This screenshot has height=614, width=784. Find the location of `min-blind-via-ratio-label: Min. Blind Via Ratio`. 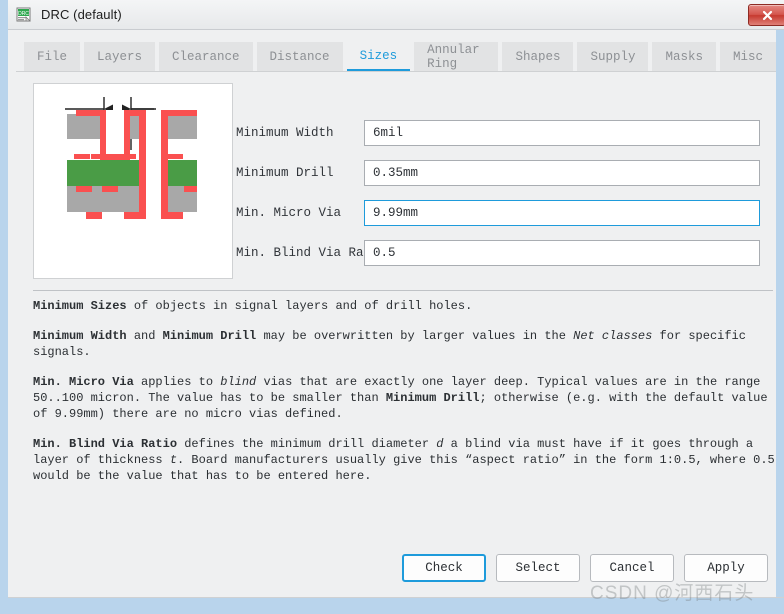

min-blind-via-ratio-label: Min. Blind Via Ratio is located at coordinates (311, 253).